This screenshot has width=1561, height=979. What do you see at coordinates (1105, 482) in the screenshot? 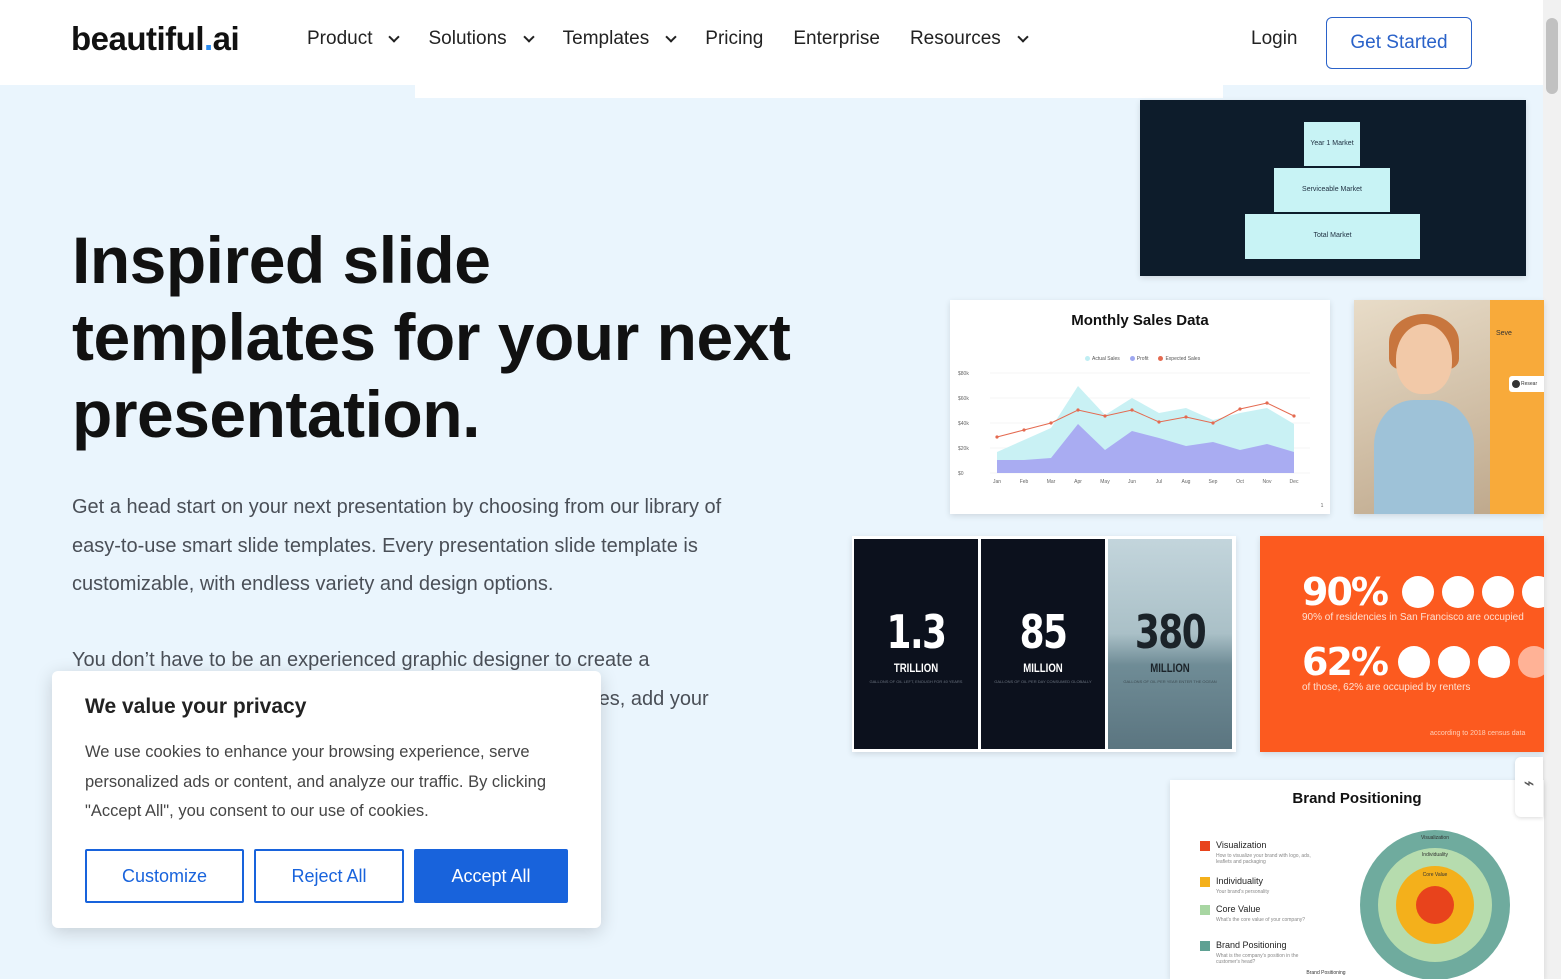
I see `x-tick: May` at bounding box center [1105, 482].